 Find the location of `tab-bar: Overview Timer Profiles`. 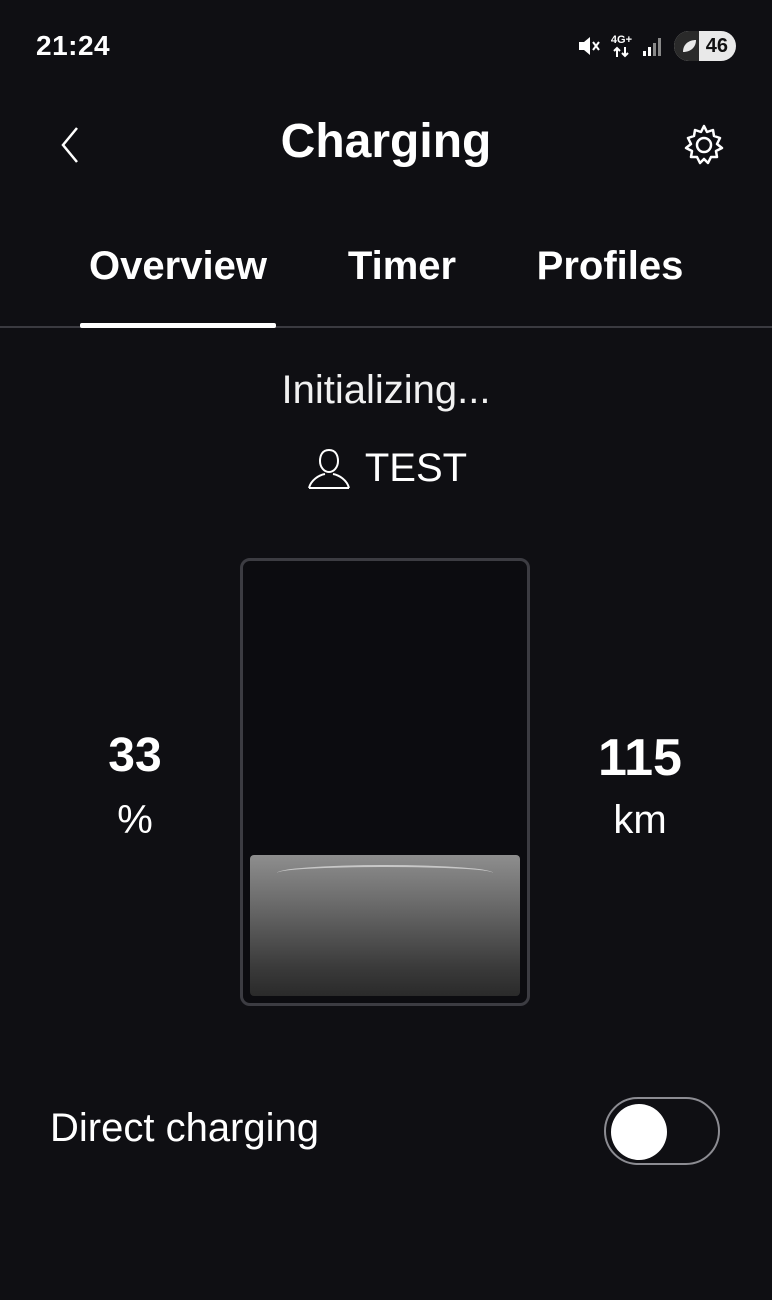

tab-bar: Overview Timer Profiles is located at coordinates (386, 278).